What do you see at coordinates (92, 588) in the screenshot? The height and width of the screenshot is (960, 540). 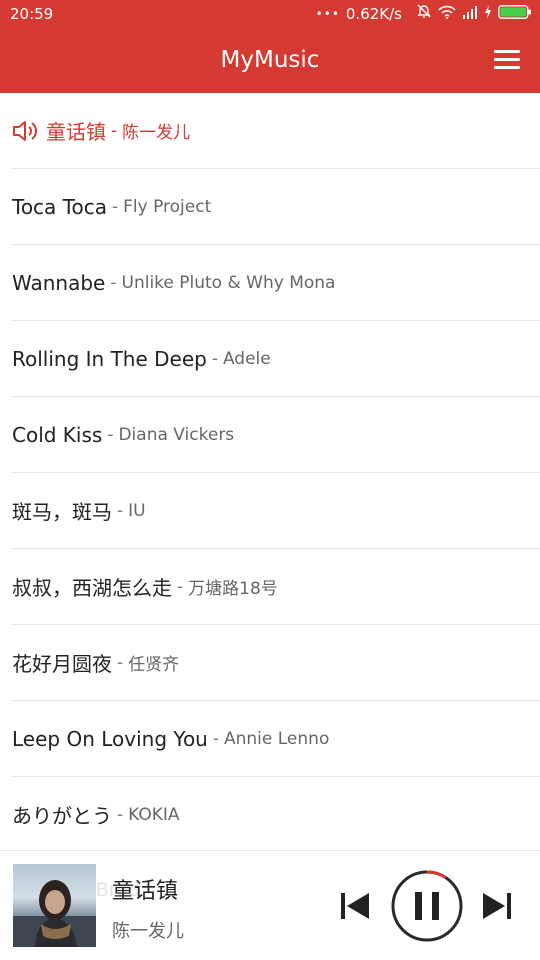 I see `song-title: 叔叔，西湖怎么走` at bounding box center [92, 588].